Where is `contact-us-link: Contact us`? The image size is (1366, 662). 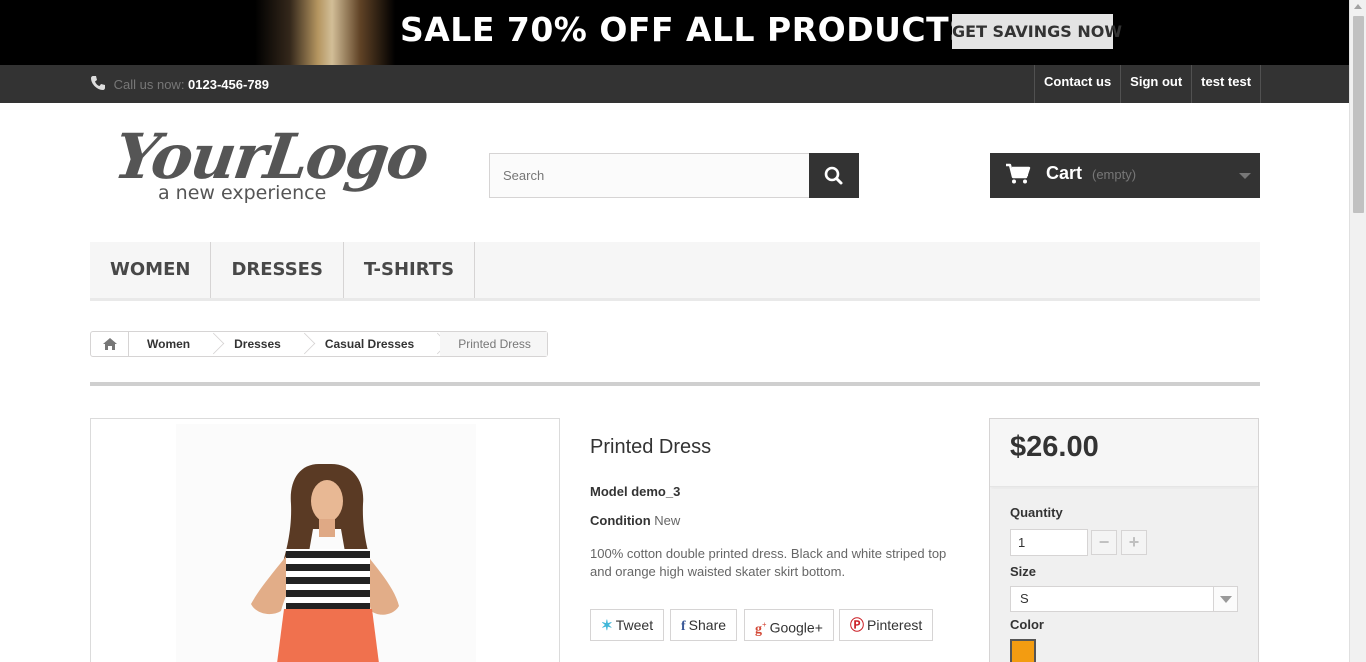 contact-us-link: Contact us is located at coordinates (1077, 84).